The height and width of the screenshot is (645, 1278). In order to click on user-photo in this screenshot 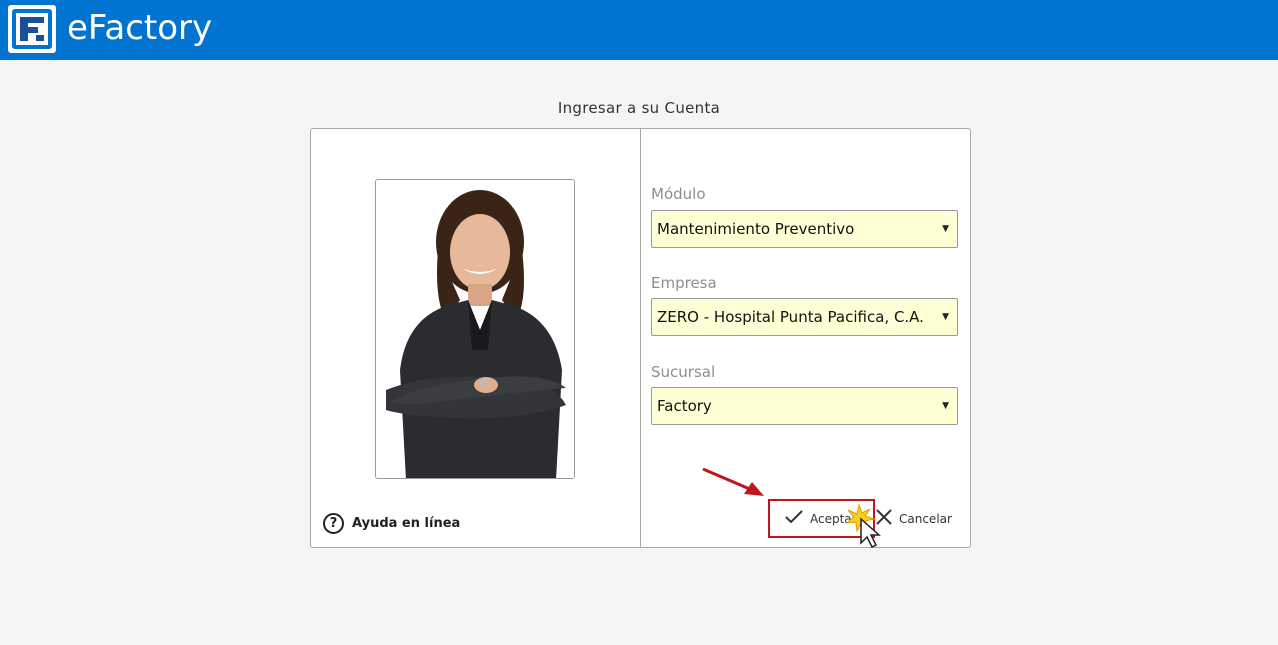, I will do `click(475, 329)`.